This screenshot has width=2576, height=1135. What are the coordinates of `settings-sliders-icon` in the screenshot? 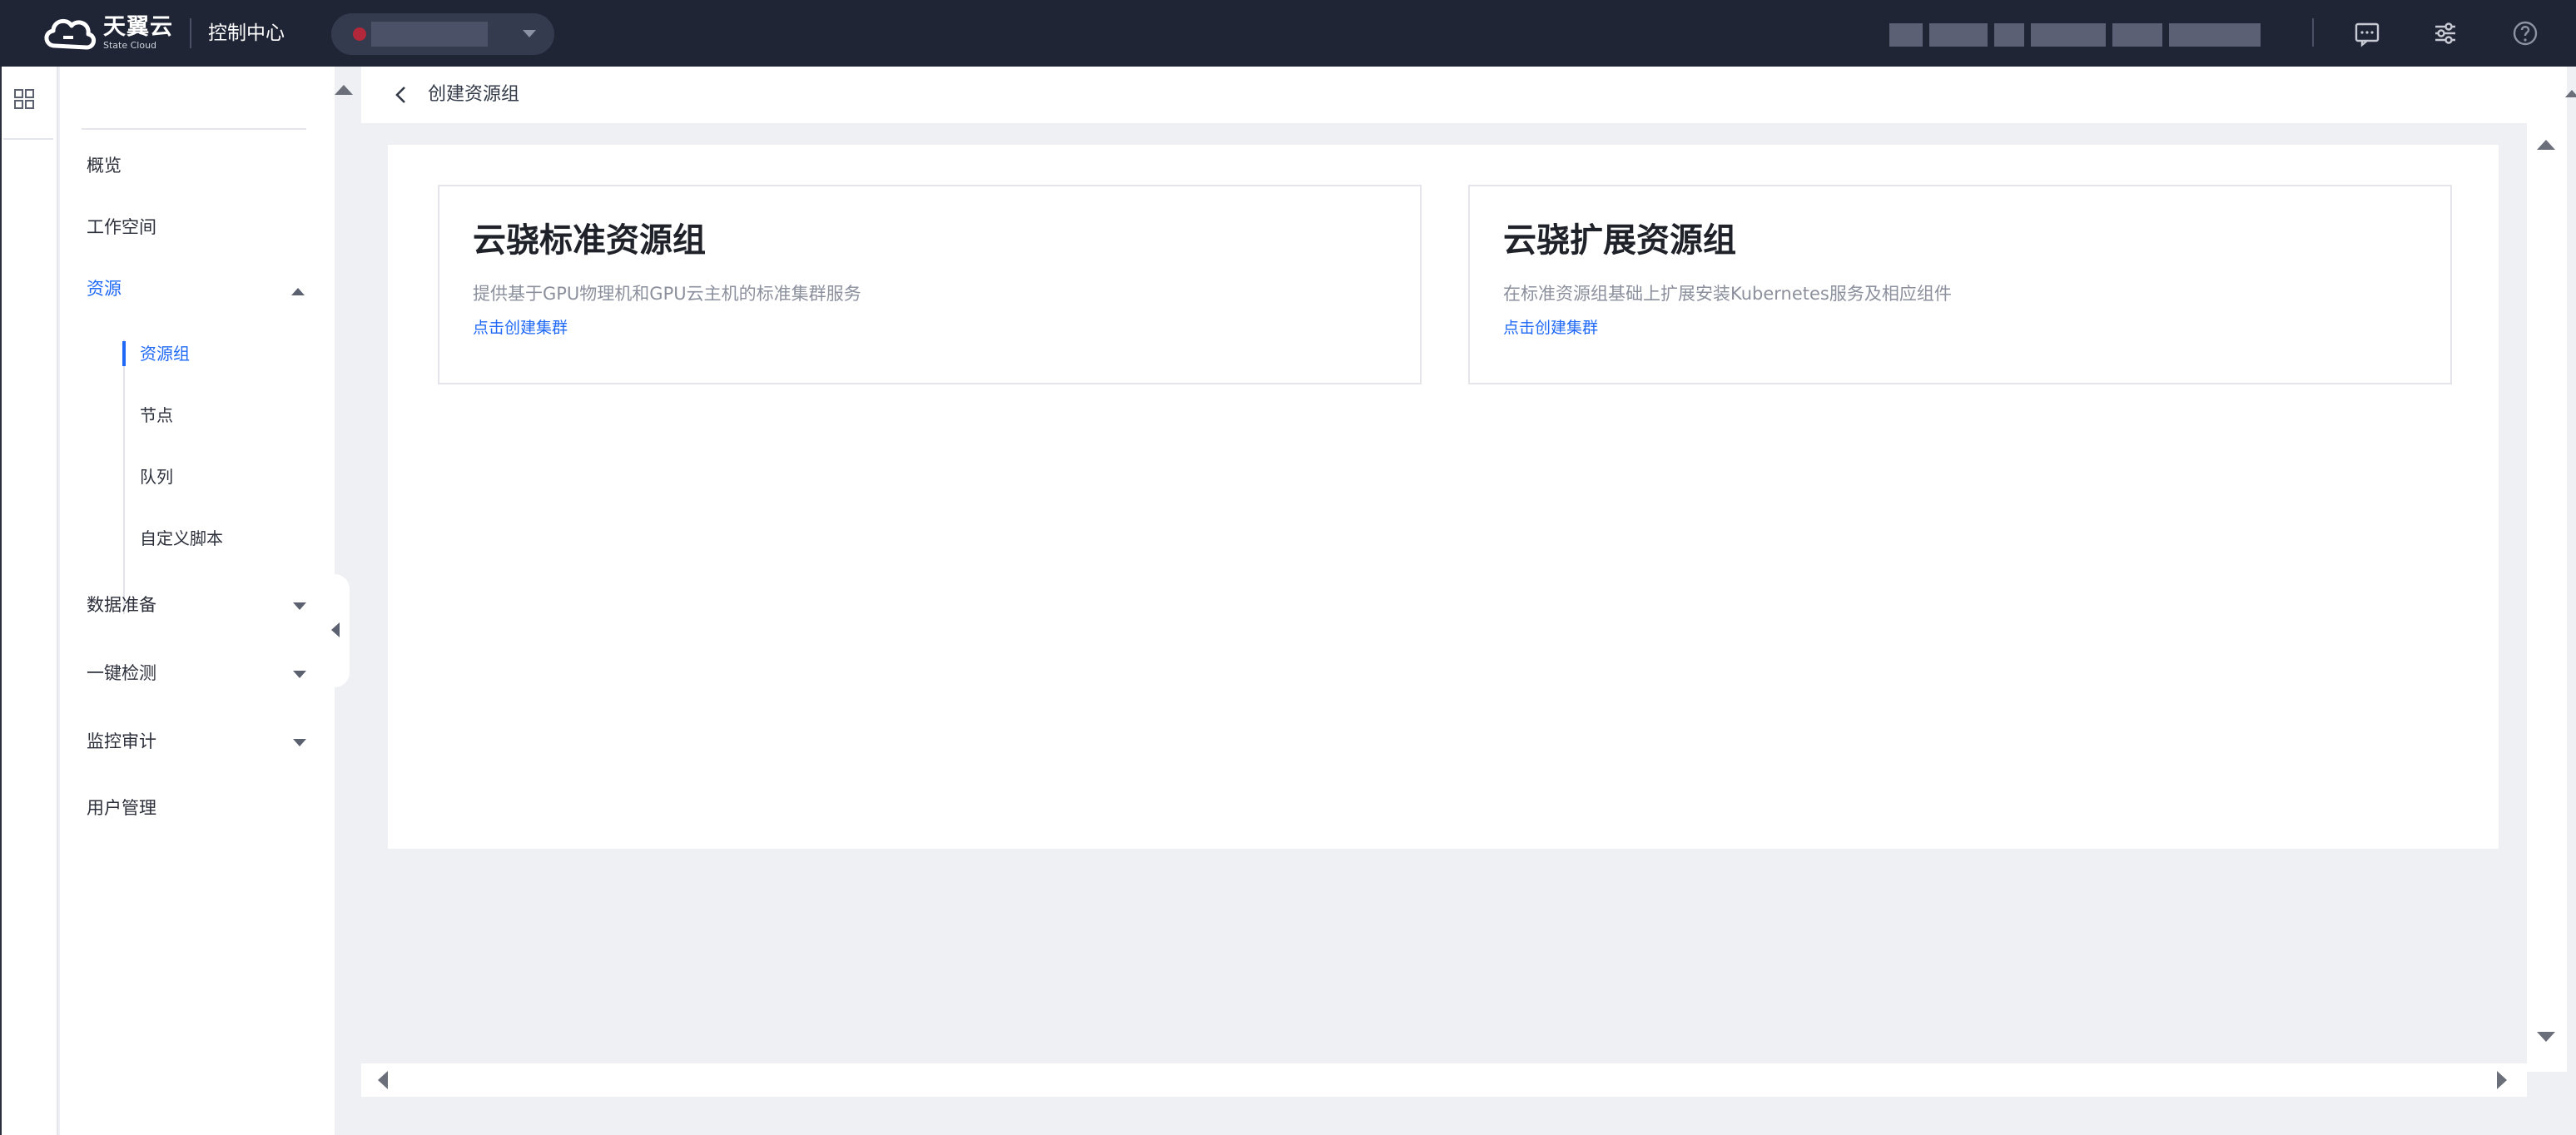 It's located at (2445, 33).